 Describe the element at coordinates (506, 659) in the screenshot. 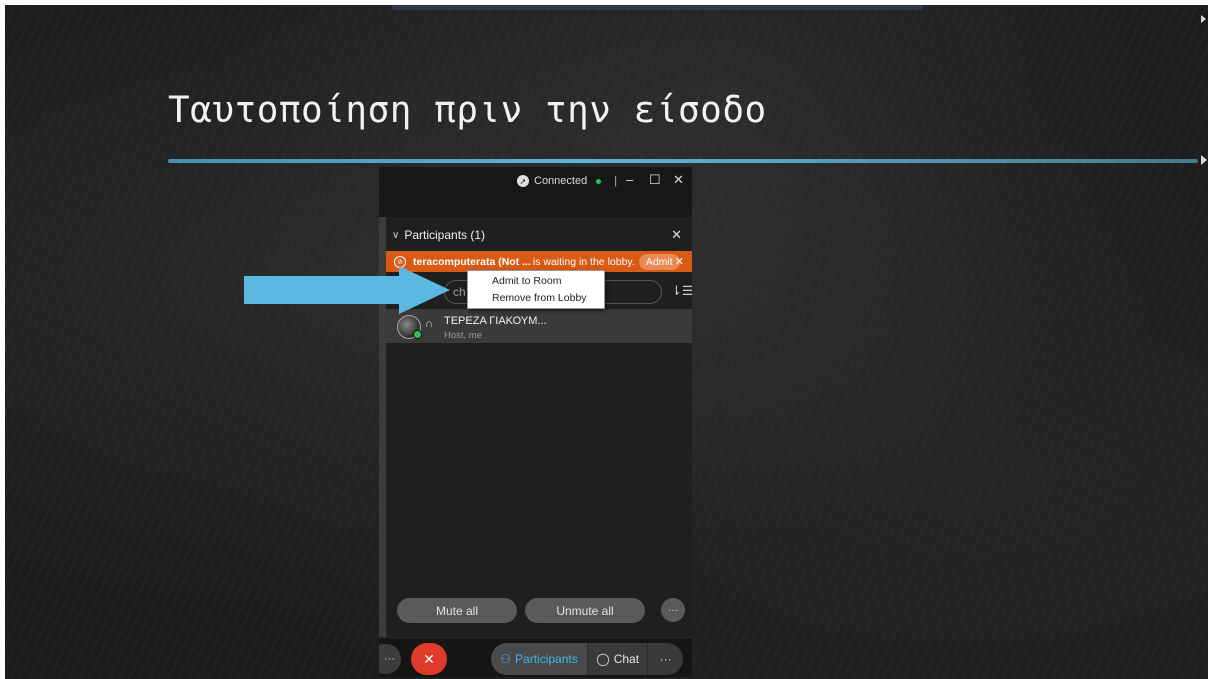

I see `participants-icon: ⚇` at that location.